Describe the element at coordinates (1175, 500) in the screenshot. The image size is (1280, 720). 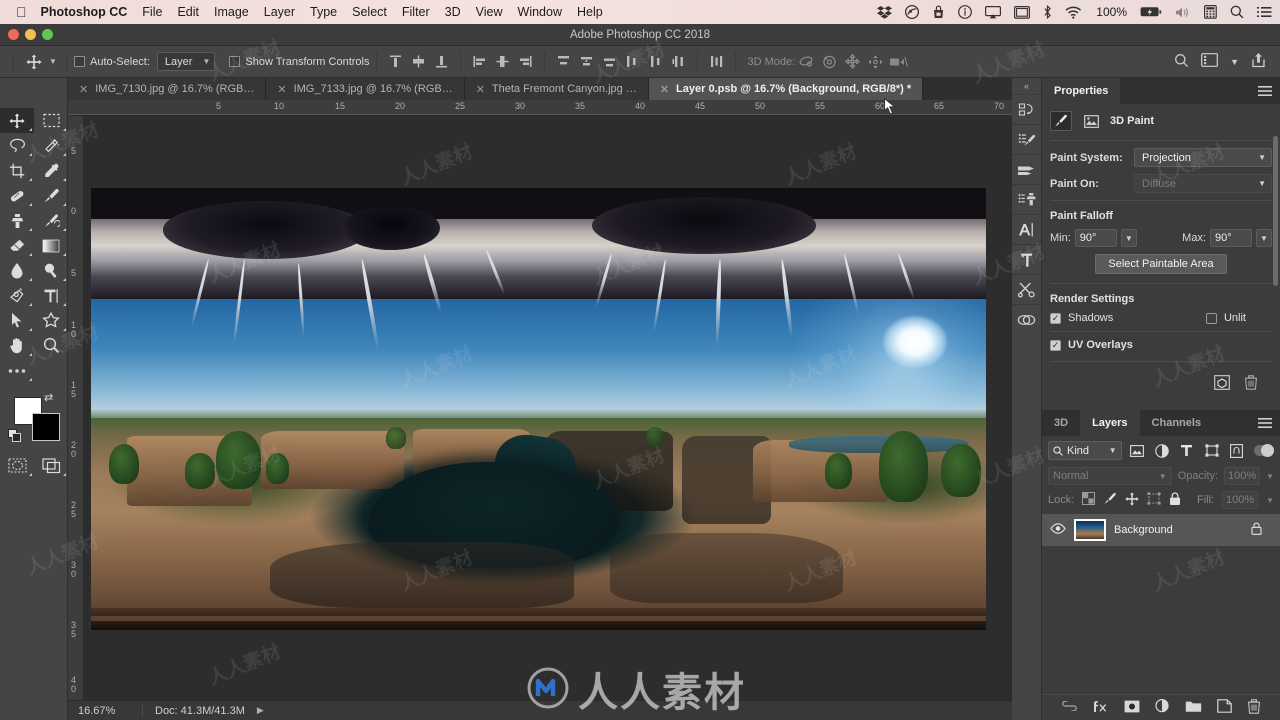
I see `lock-all-icon` at that location.